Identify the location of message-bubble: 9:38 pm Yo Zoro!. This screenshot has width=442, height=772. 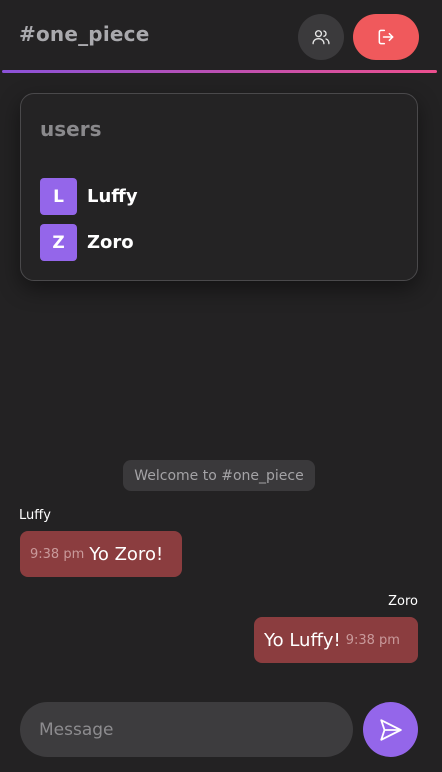
(101, 554).